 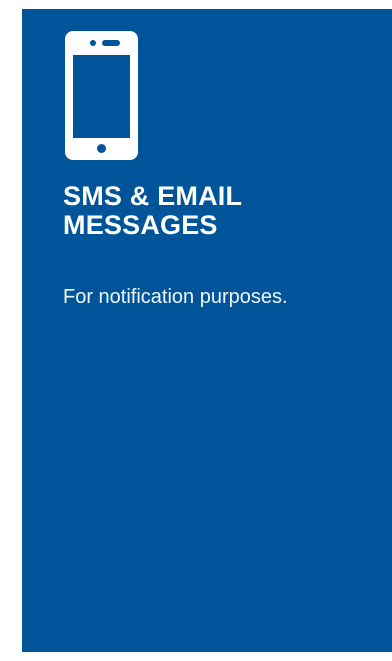 I want to click on mobile-phone-icon, so click(x=101, y=95).